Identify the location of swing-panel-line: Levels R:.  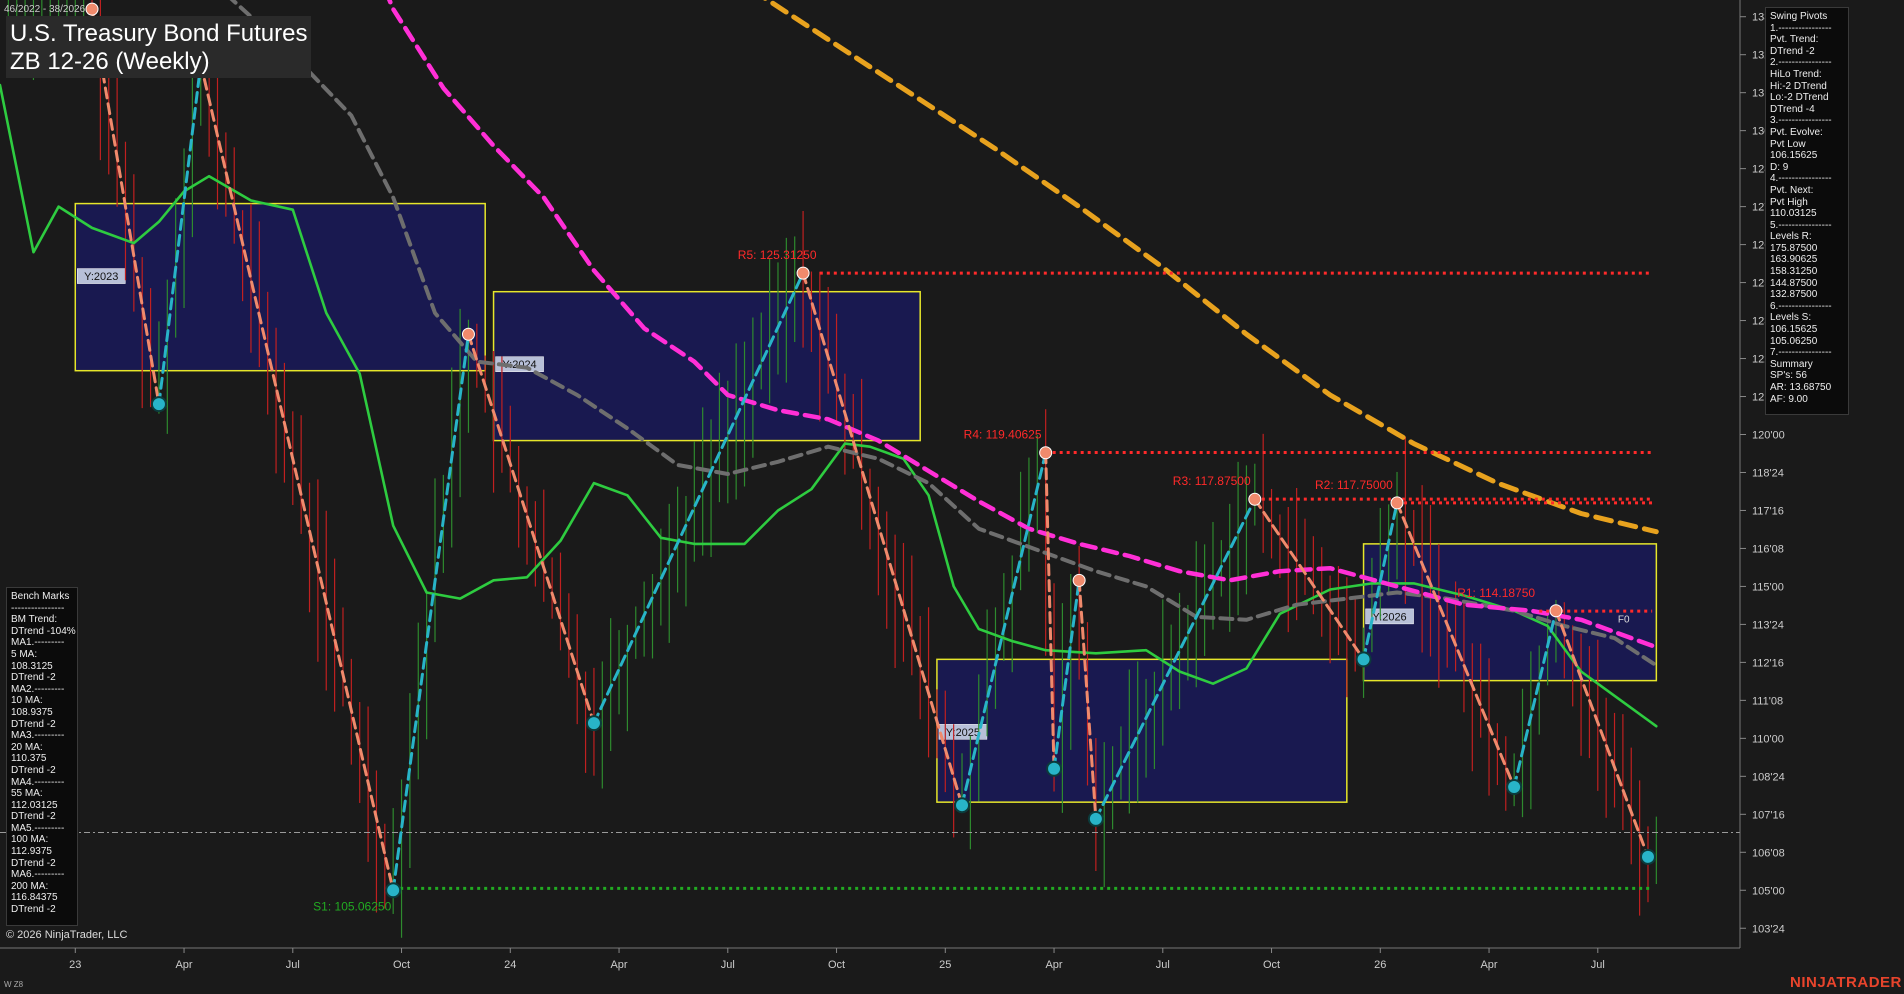
(1791, 237).